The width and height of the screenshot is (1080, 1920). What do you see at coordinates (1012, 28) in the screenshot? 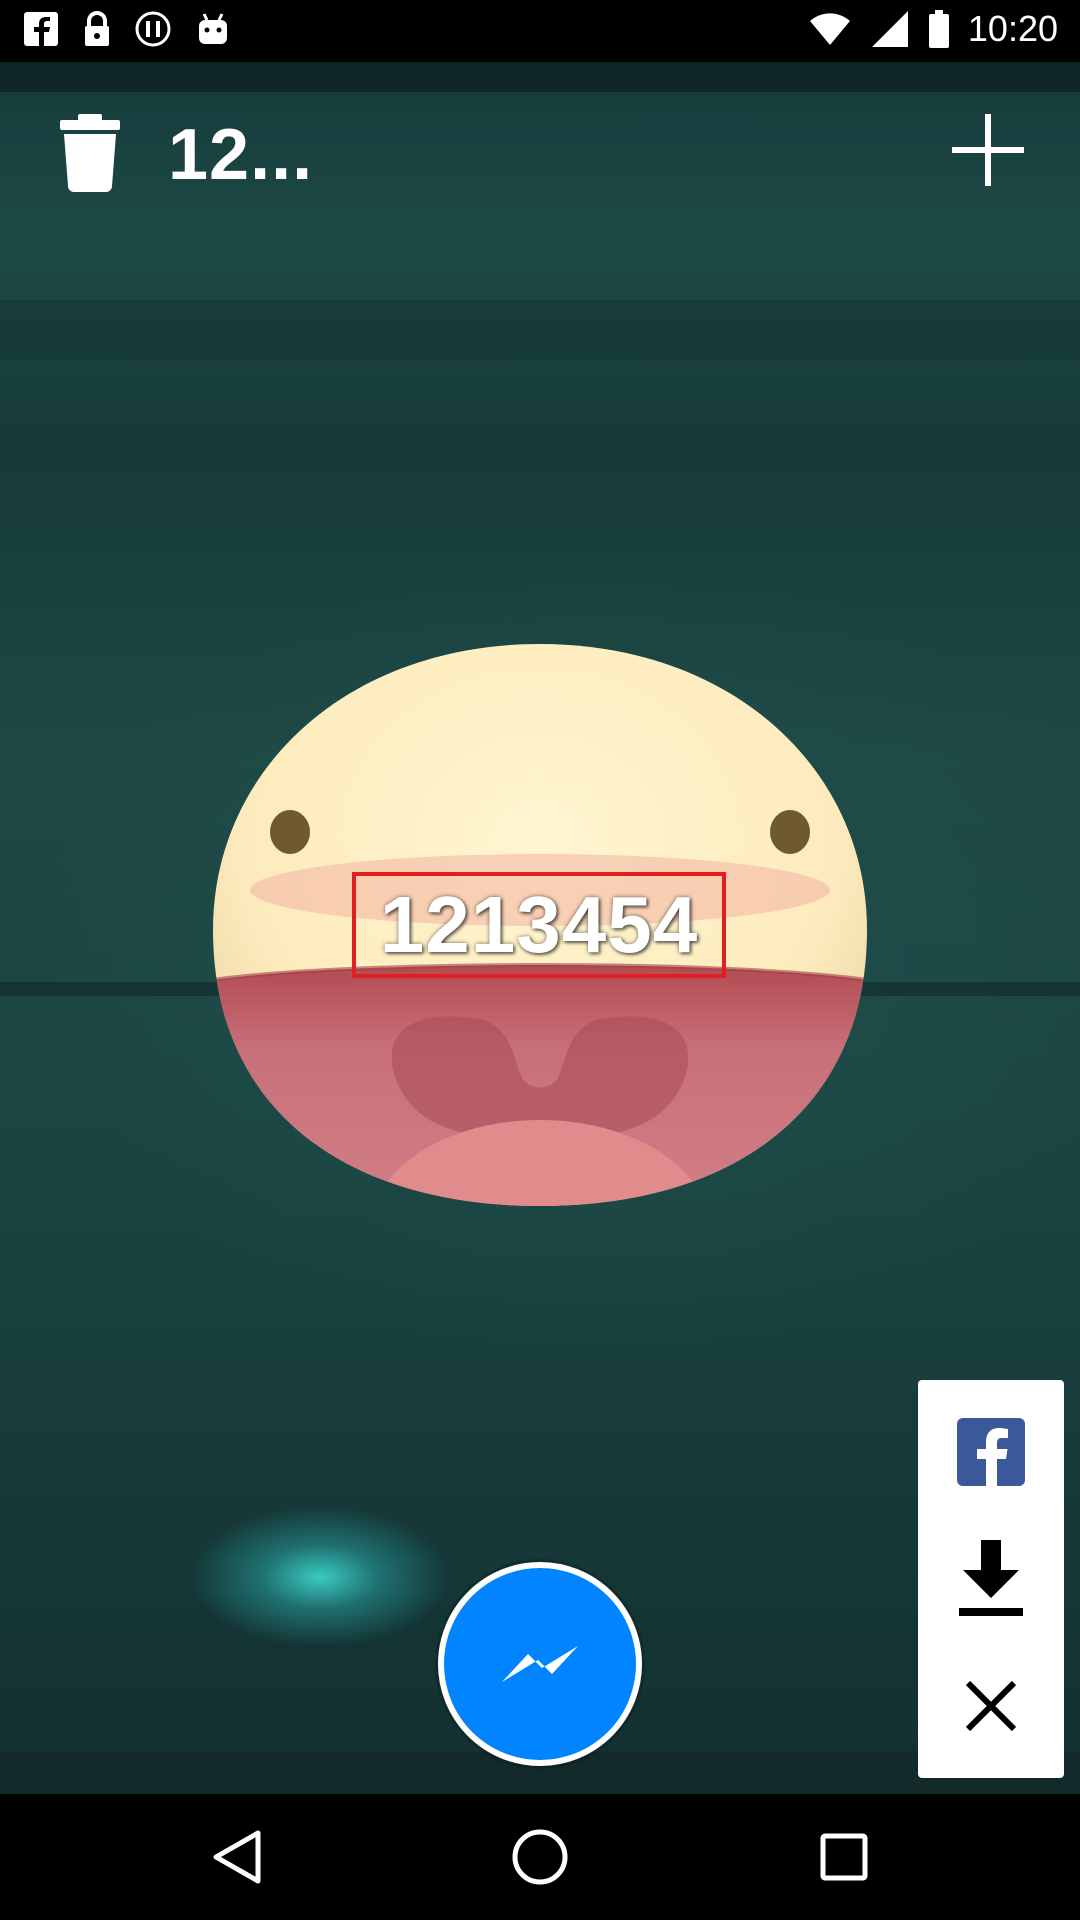
I see `status-time: 10:20` at bounding box center [1012, 28].